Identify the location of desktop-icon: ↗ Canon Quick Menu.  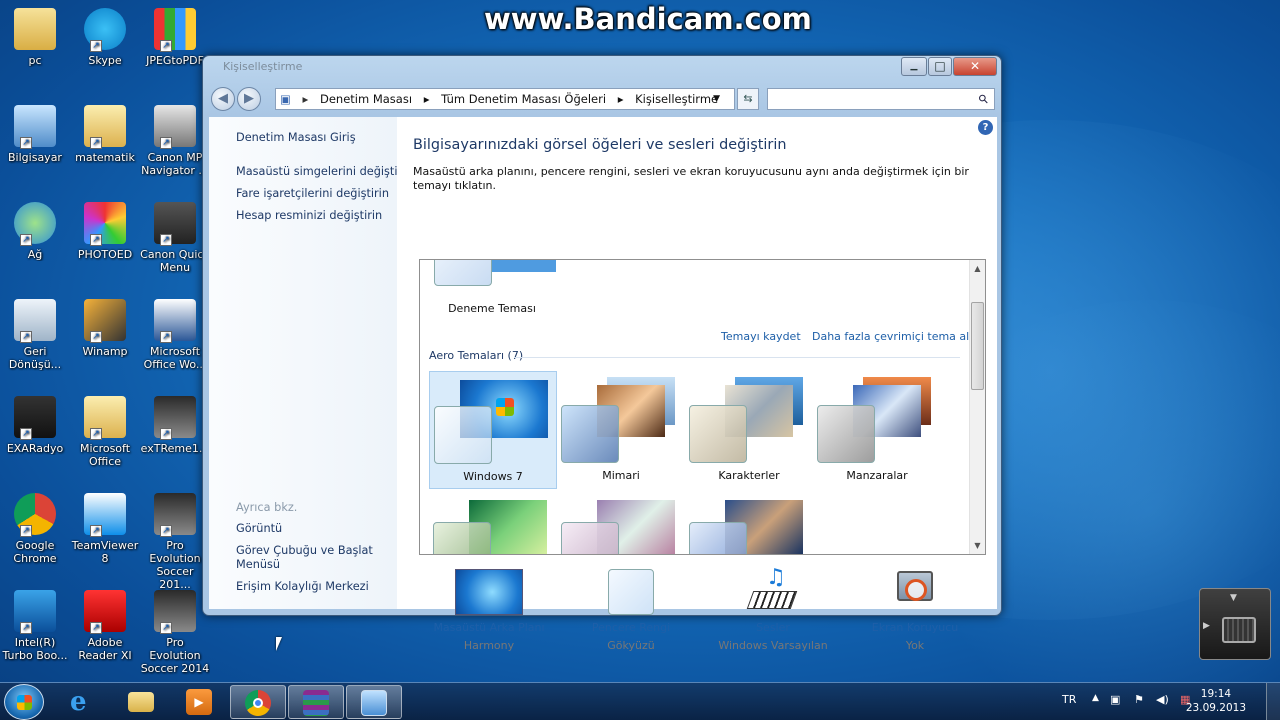
(175, 238).